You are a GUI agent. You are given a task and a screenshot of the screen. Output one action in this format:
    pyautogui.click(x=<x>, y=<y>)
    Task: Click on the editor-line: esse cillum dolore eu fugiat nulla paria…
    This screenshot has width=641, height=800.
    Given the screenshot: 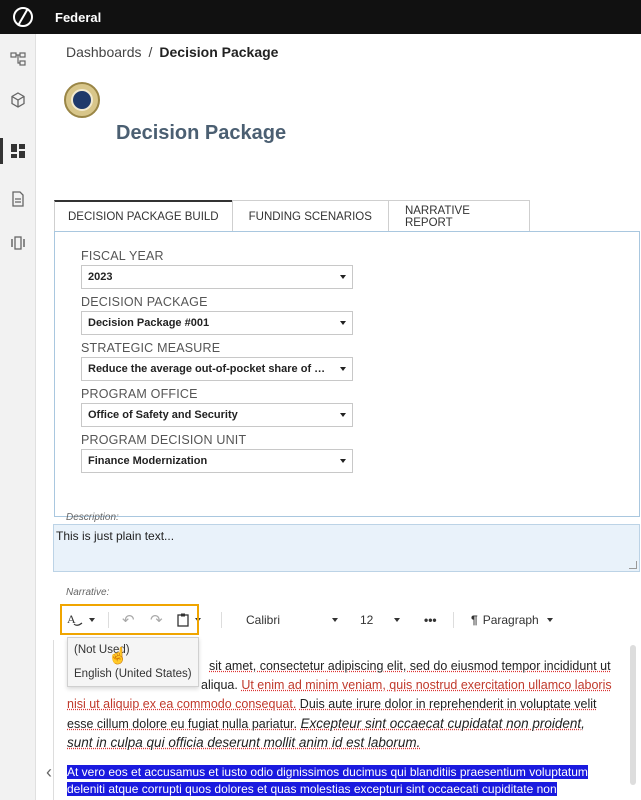 What is the action you would take?
    pyautogui.click(x=348, y=724)
    